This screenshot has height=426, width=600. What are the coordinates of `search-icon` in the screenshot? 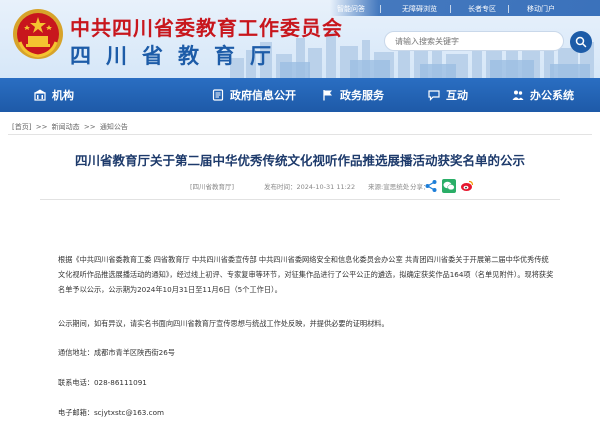 It's located at (581, 42).